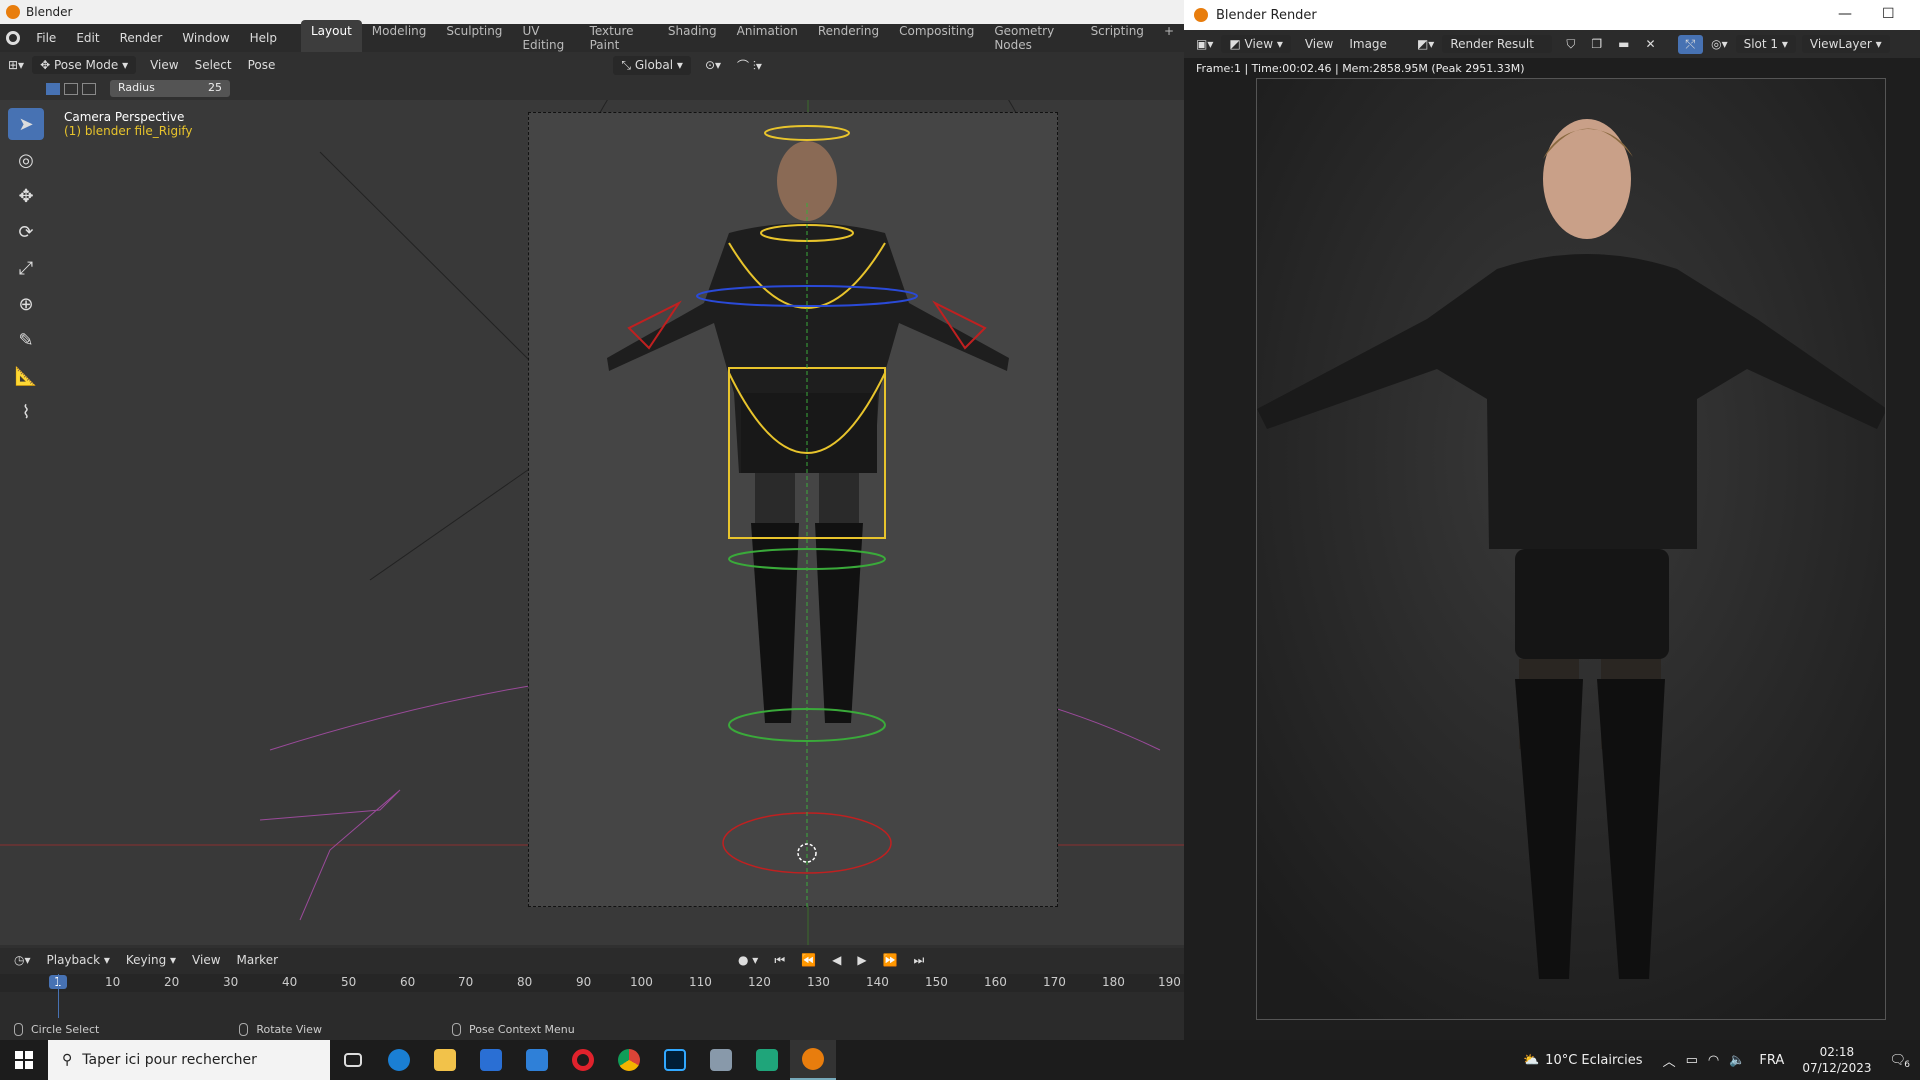 Image resolution: width=1920 pixels, height=1080 pixels. What do you see at coordinates (1593, 1060) in the screenshot?
I see `weather-text: 10°C Eclaircies` at bounding box center [1593, 1060].